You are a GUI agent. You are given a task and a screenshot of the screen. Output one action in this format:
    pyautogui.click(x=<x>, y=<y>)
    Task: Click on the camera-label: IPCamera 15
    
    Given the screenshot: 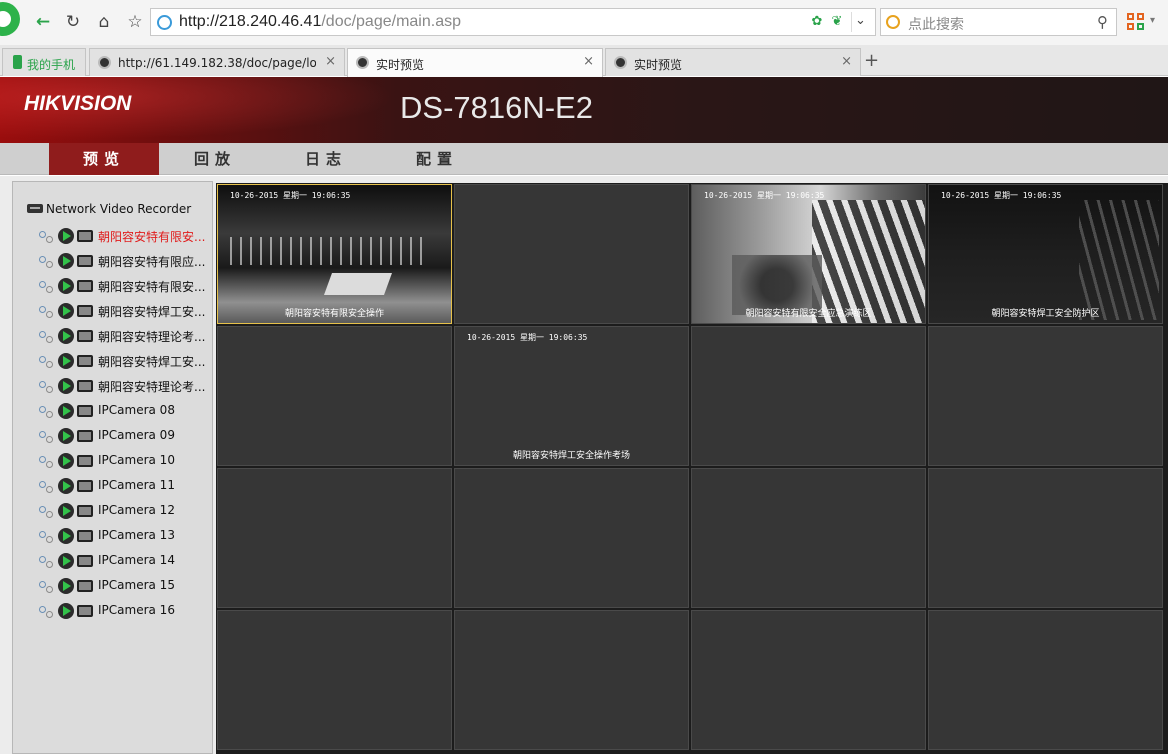 What is the action you would take?
    pyautogui.click(x=156, y=585)
    